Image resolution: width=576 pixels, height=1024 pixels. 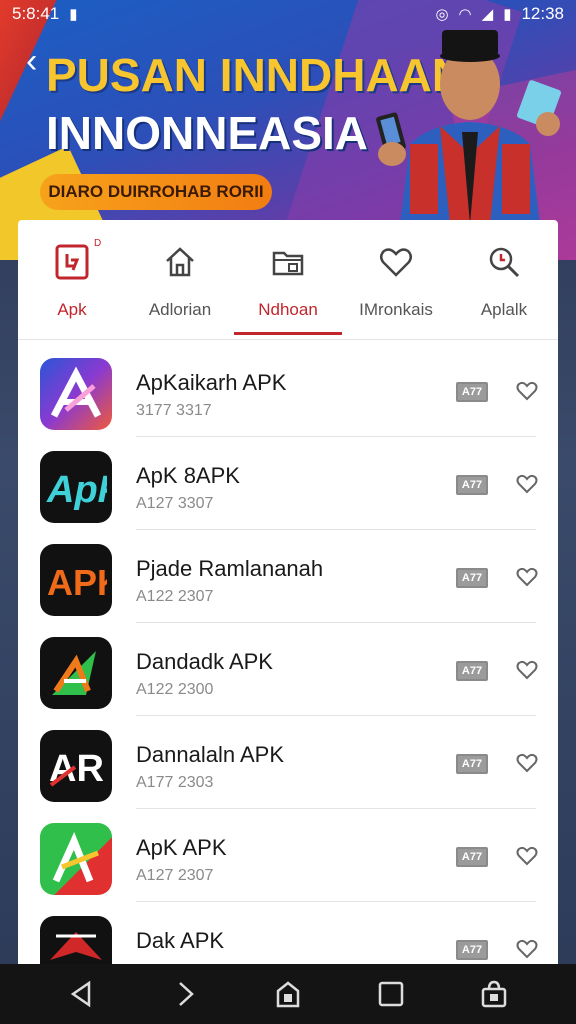 What do you see at coordinates (504, 262) in the screenshot?
I see `search-icon` at bounding box center [504, 262].